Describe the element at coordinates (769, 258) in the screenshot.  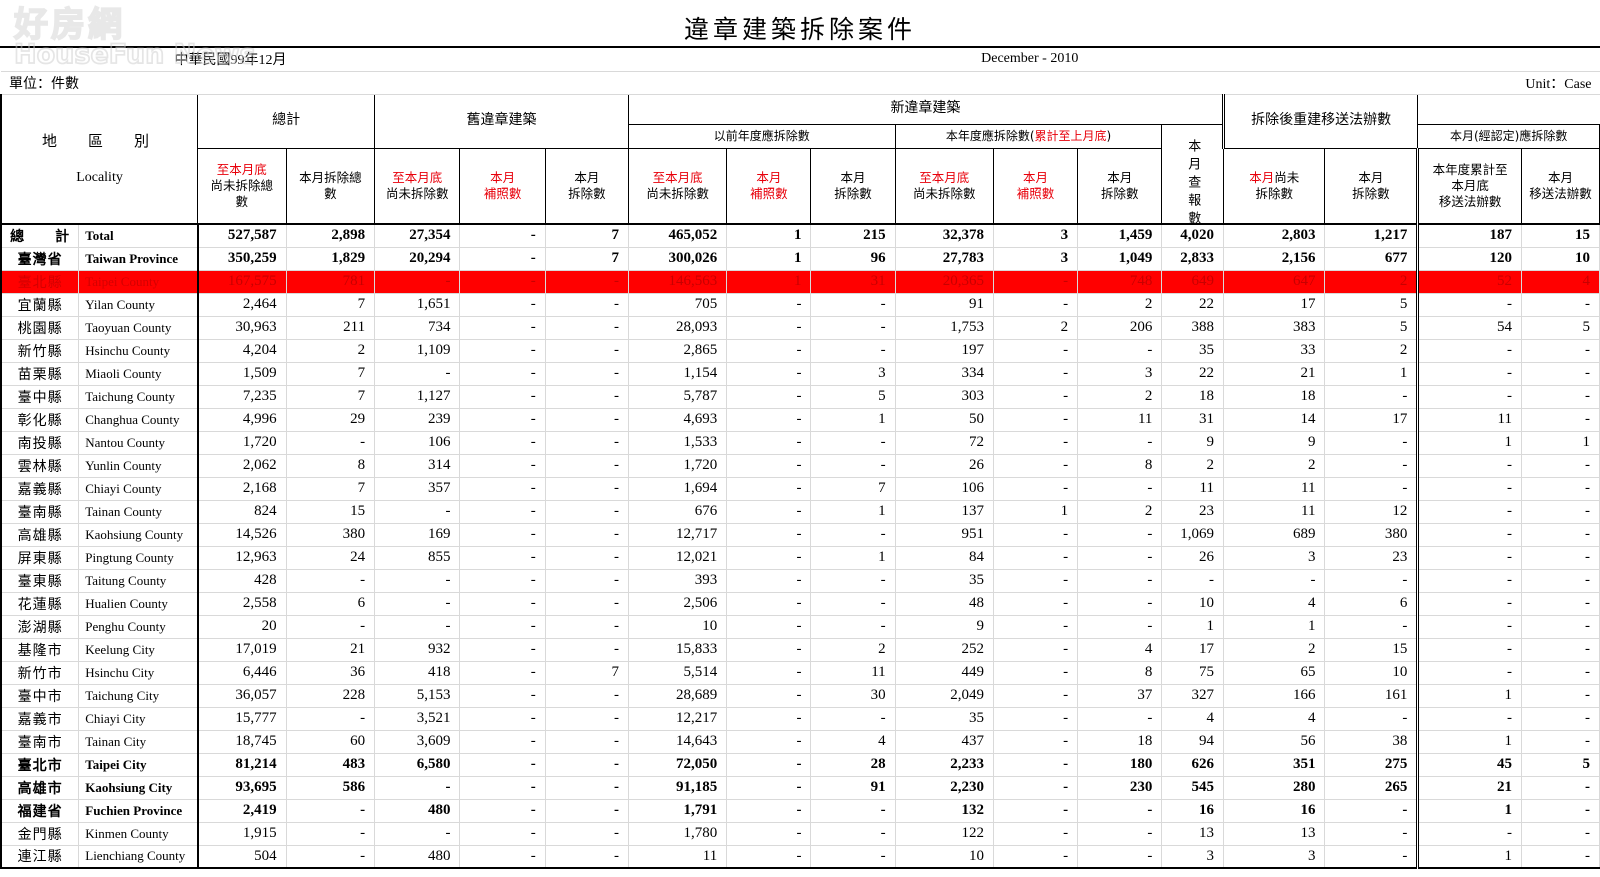
I see `cell-c7: 1` at that location.